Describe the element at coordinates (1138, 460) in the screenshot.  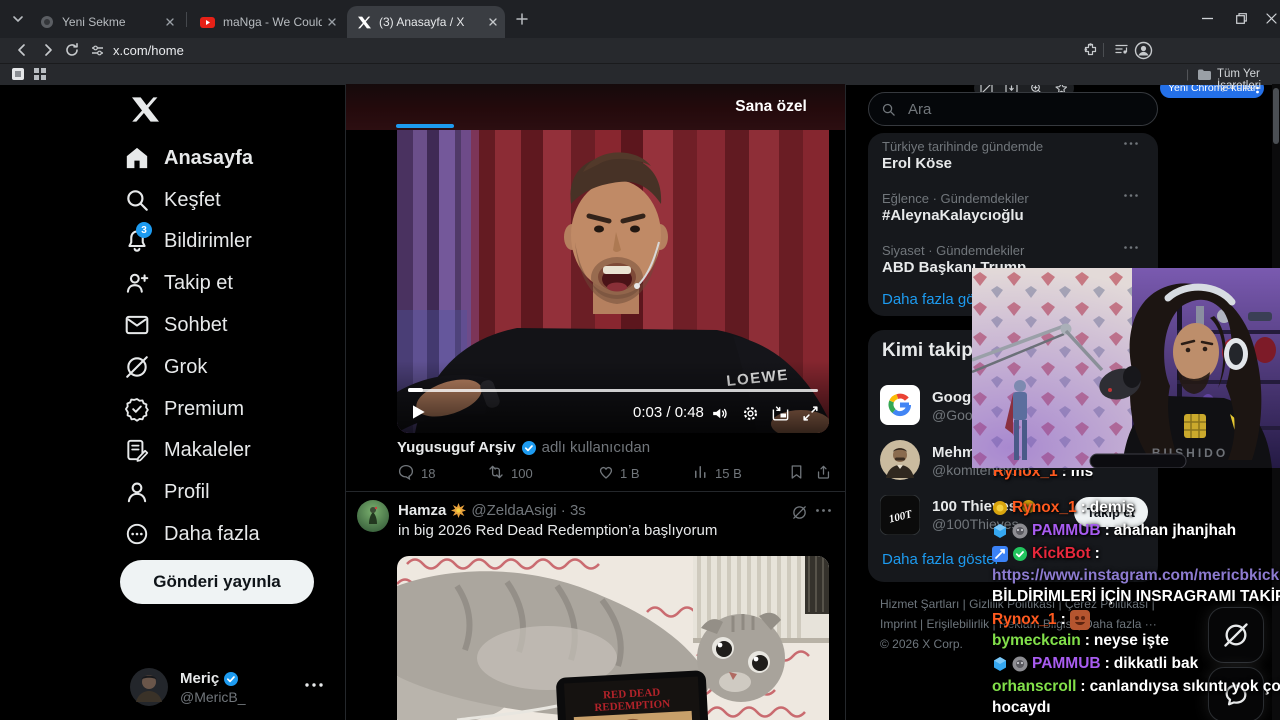
I see `webcam-bottom-pill` at that location.